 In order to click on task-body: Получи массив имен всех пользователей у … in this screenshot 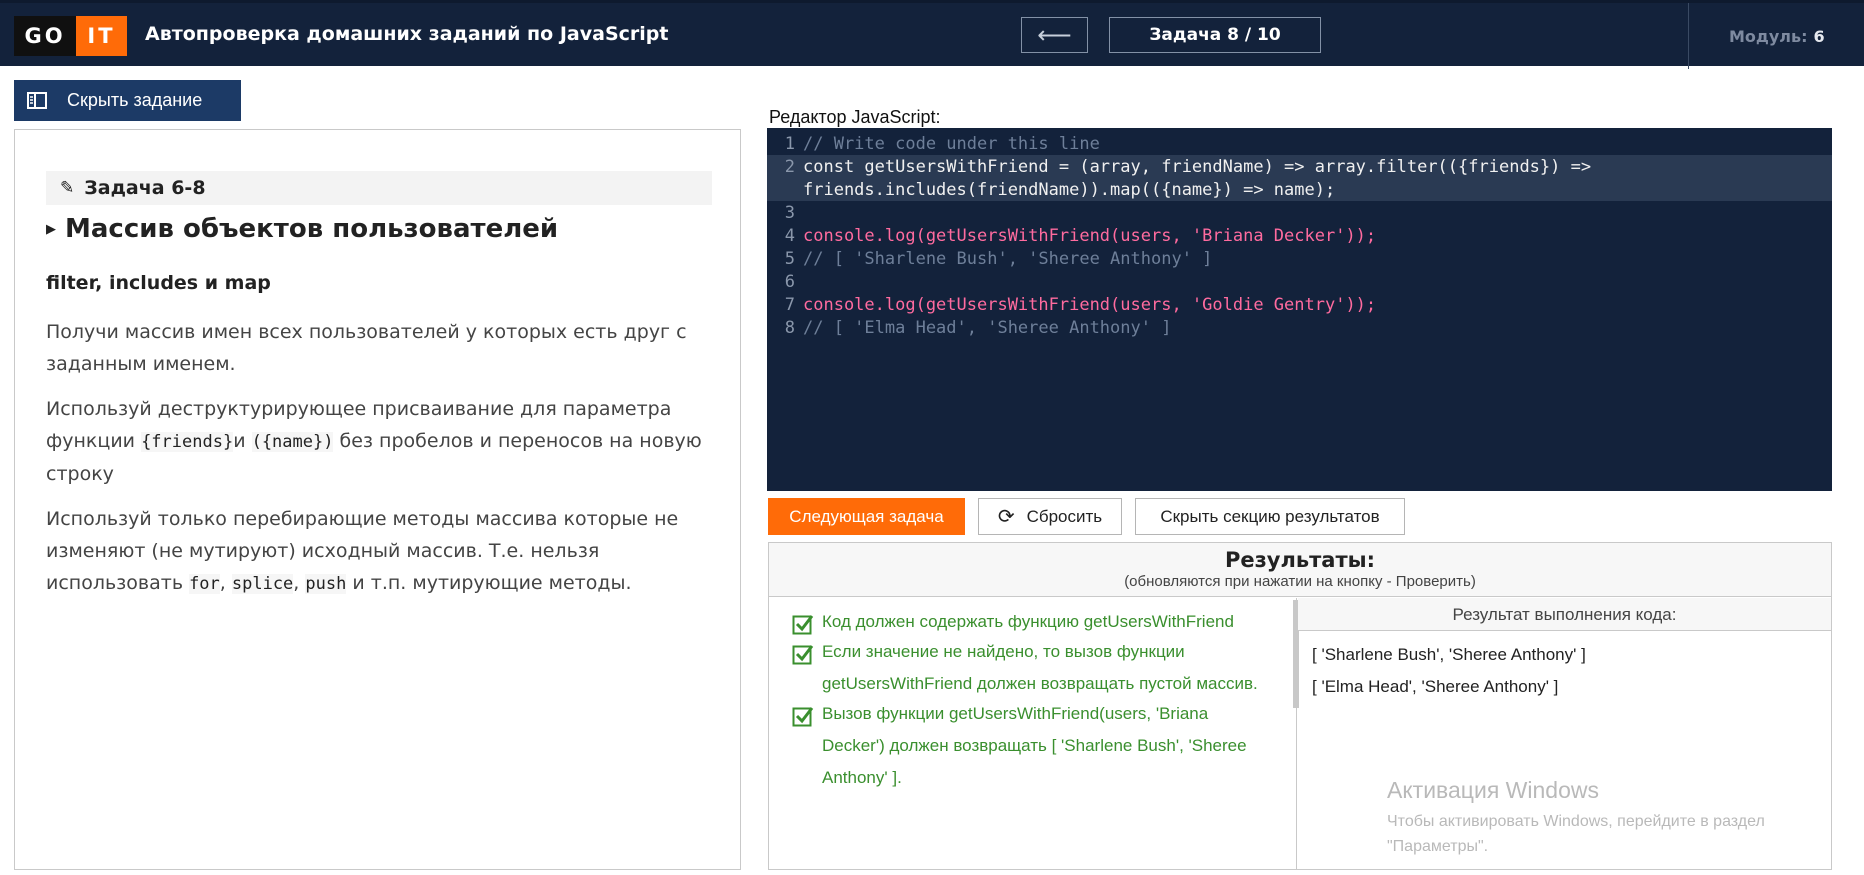, I will do `click(386, 464)`.